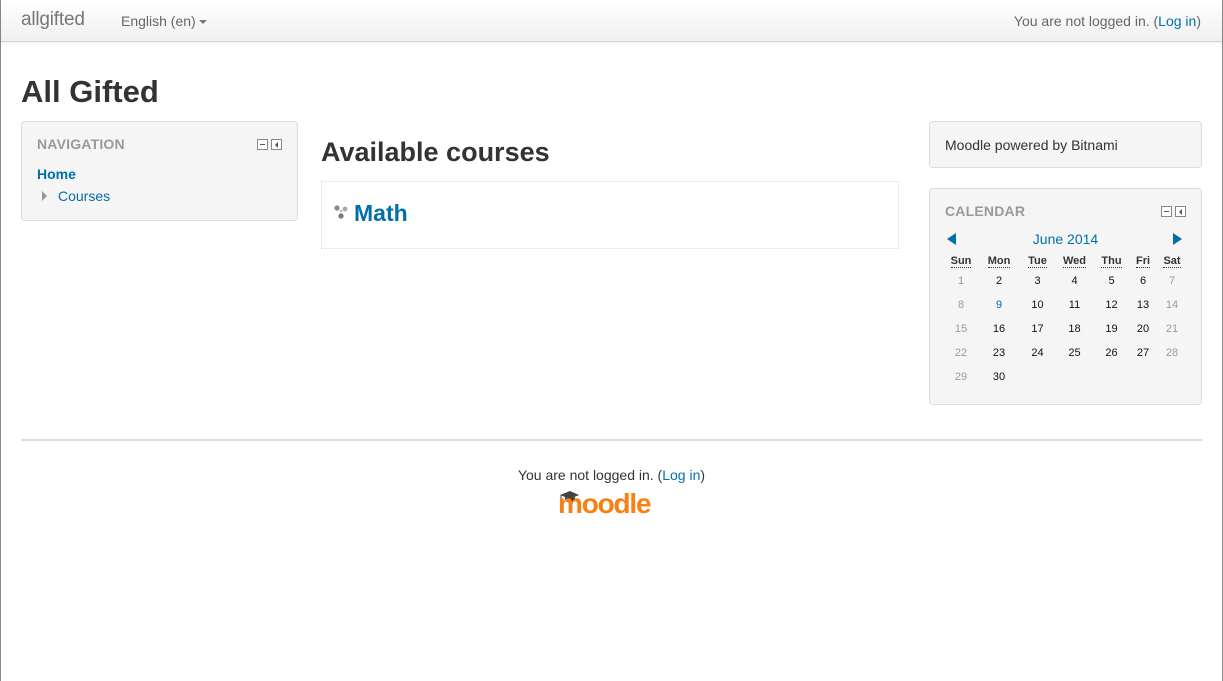 The height and width of the screenshot is (681, 1223). What do you see at coordinates (961, 377) in the screenshot?
I see `calendar-day: 29` at bounding box center [961, 377].